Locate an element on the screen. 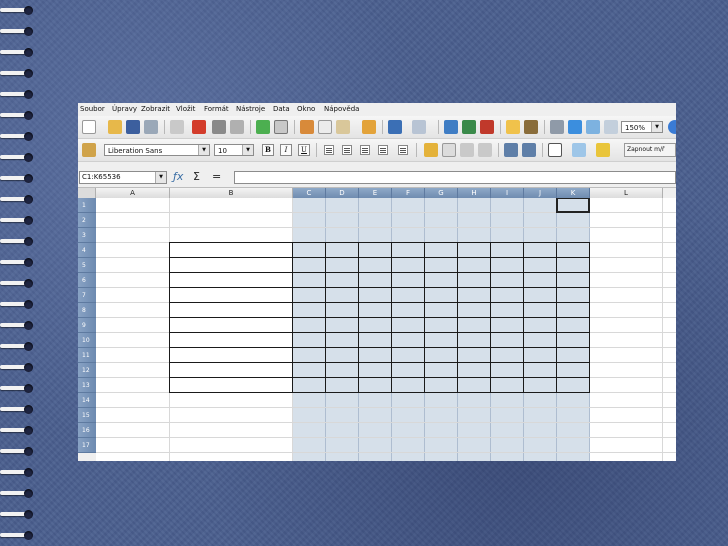 Image resolution: width=728 pixels, height=546 pixels. percent-format-icon is located at coordinates (449, 150).